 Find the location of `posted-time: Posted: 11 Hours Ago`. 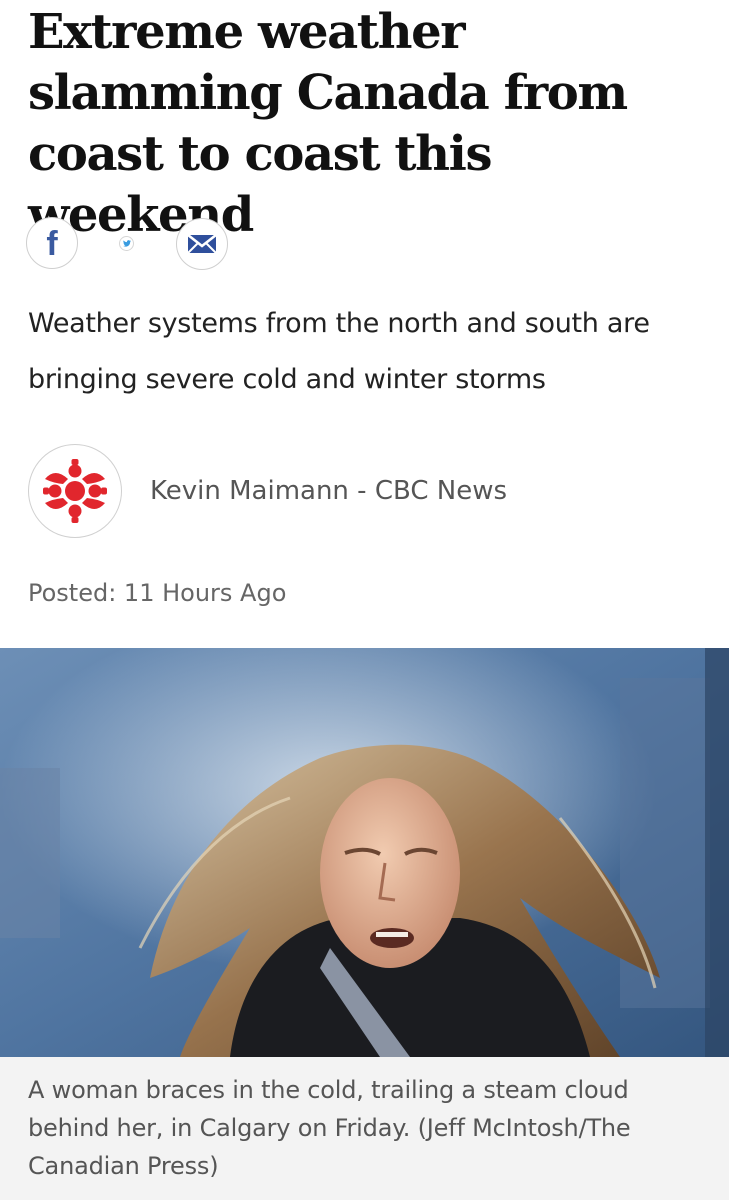

posted-time: Posted: 11 Hours Ago is located at coordinates (157, 593).